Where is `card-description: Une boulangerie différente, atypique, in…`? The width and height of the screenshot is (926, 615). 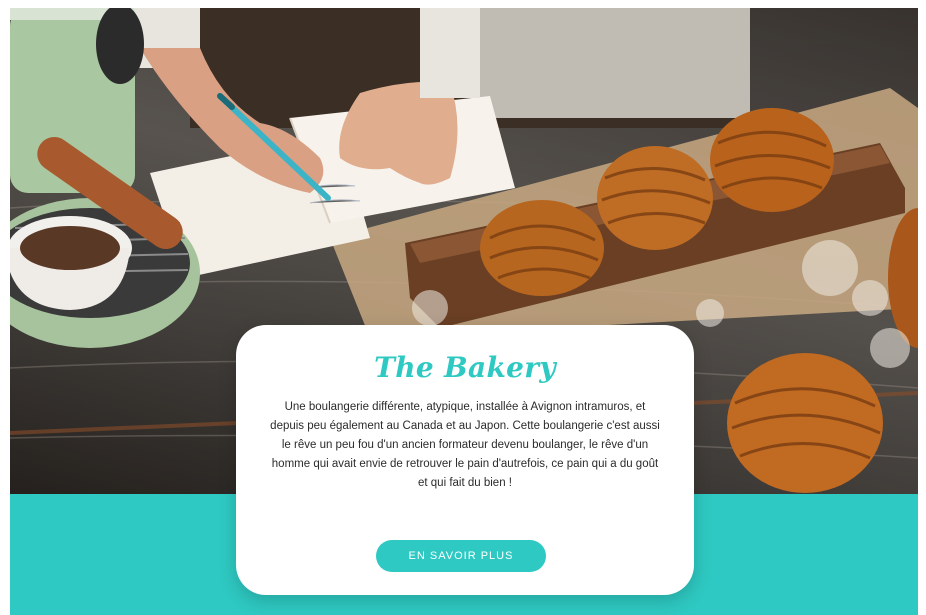
card-description: Une boulangerie différente, atypique, in… is located at coordinates (465, 445).